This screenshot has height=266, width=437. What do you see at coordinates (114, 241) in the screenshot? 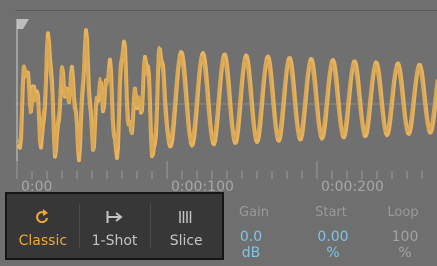
I see `mode-one-shot-label: 1-Shot` at bounding box center [114, 241].